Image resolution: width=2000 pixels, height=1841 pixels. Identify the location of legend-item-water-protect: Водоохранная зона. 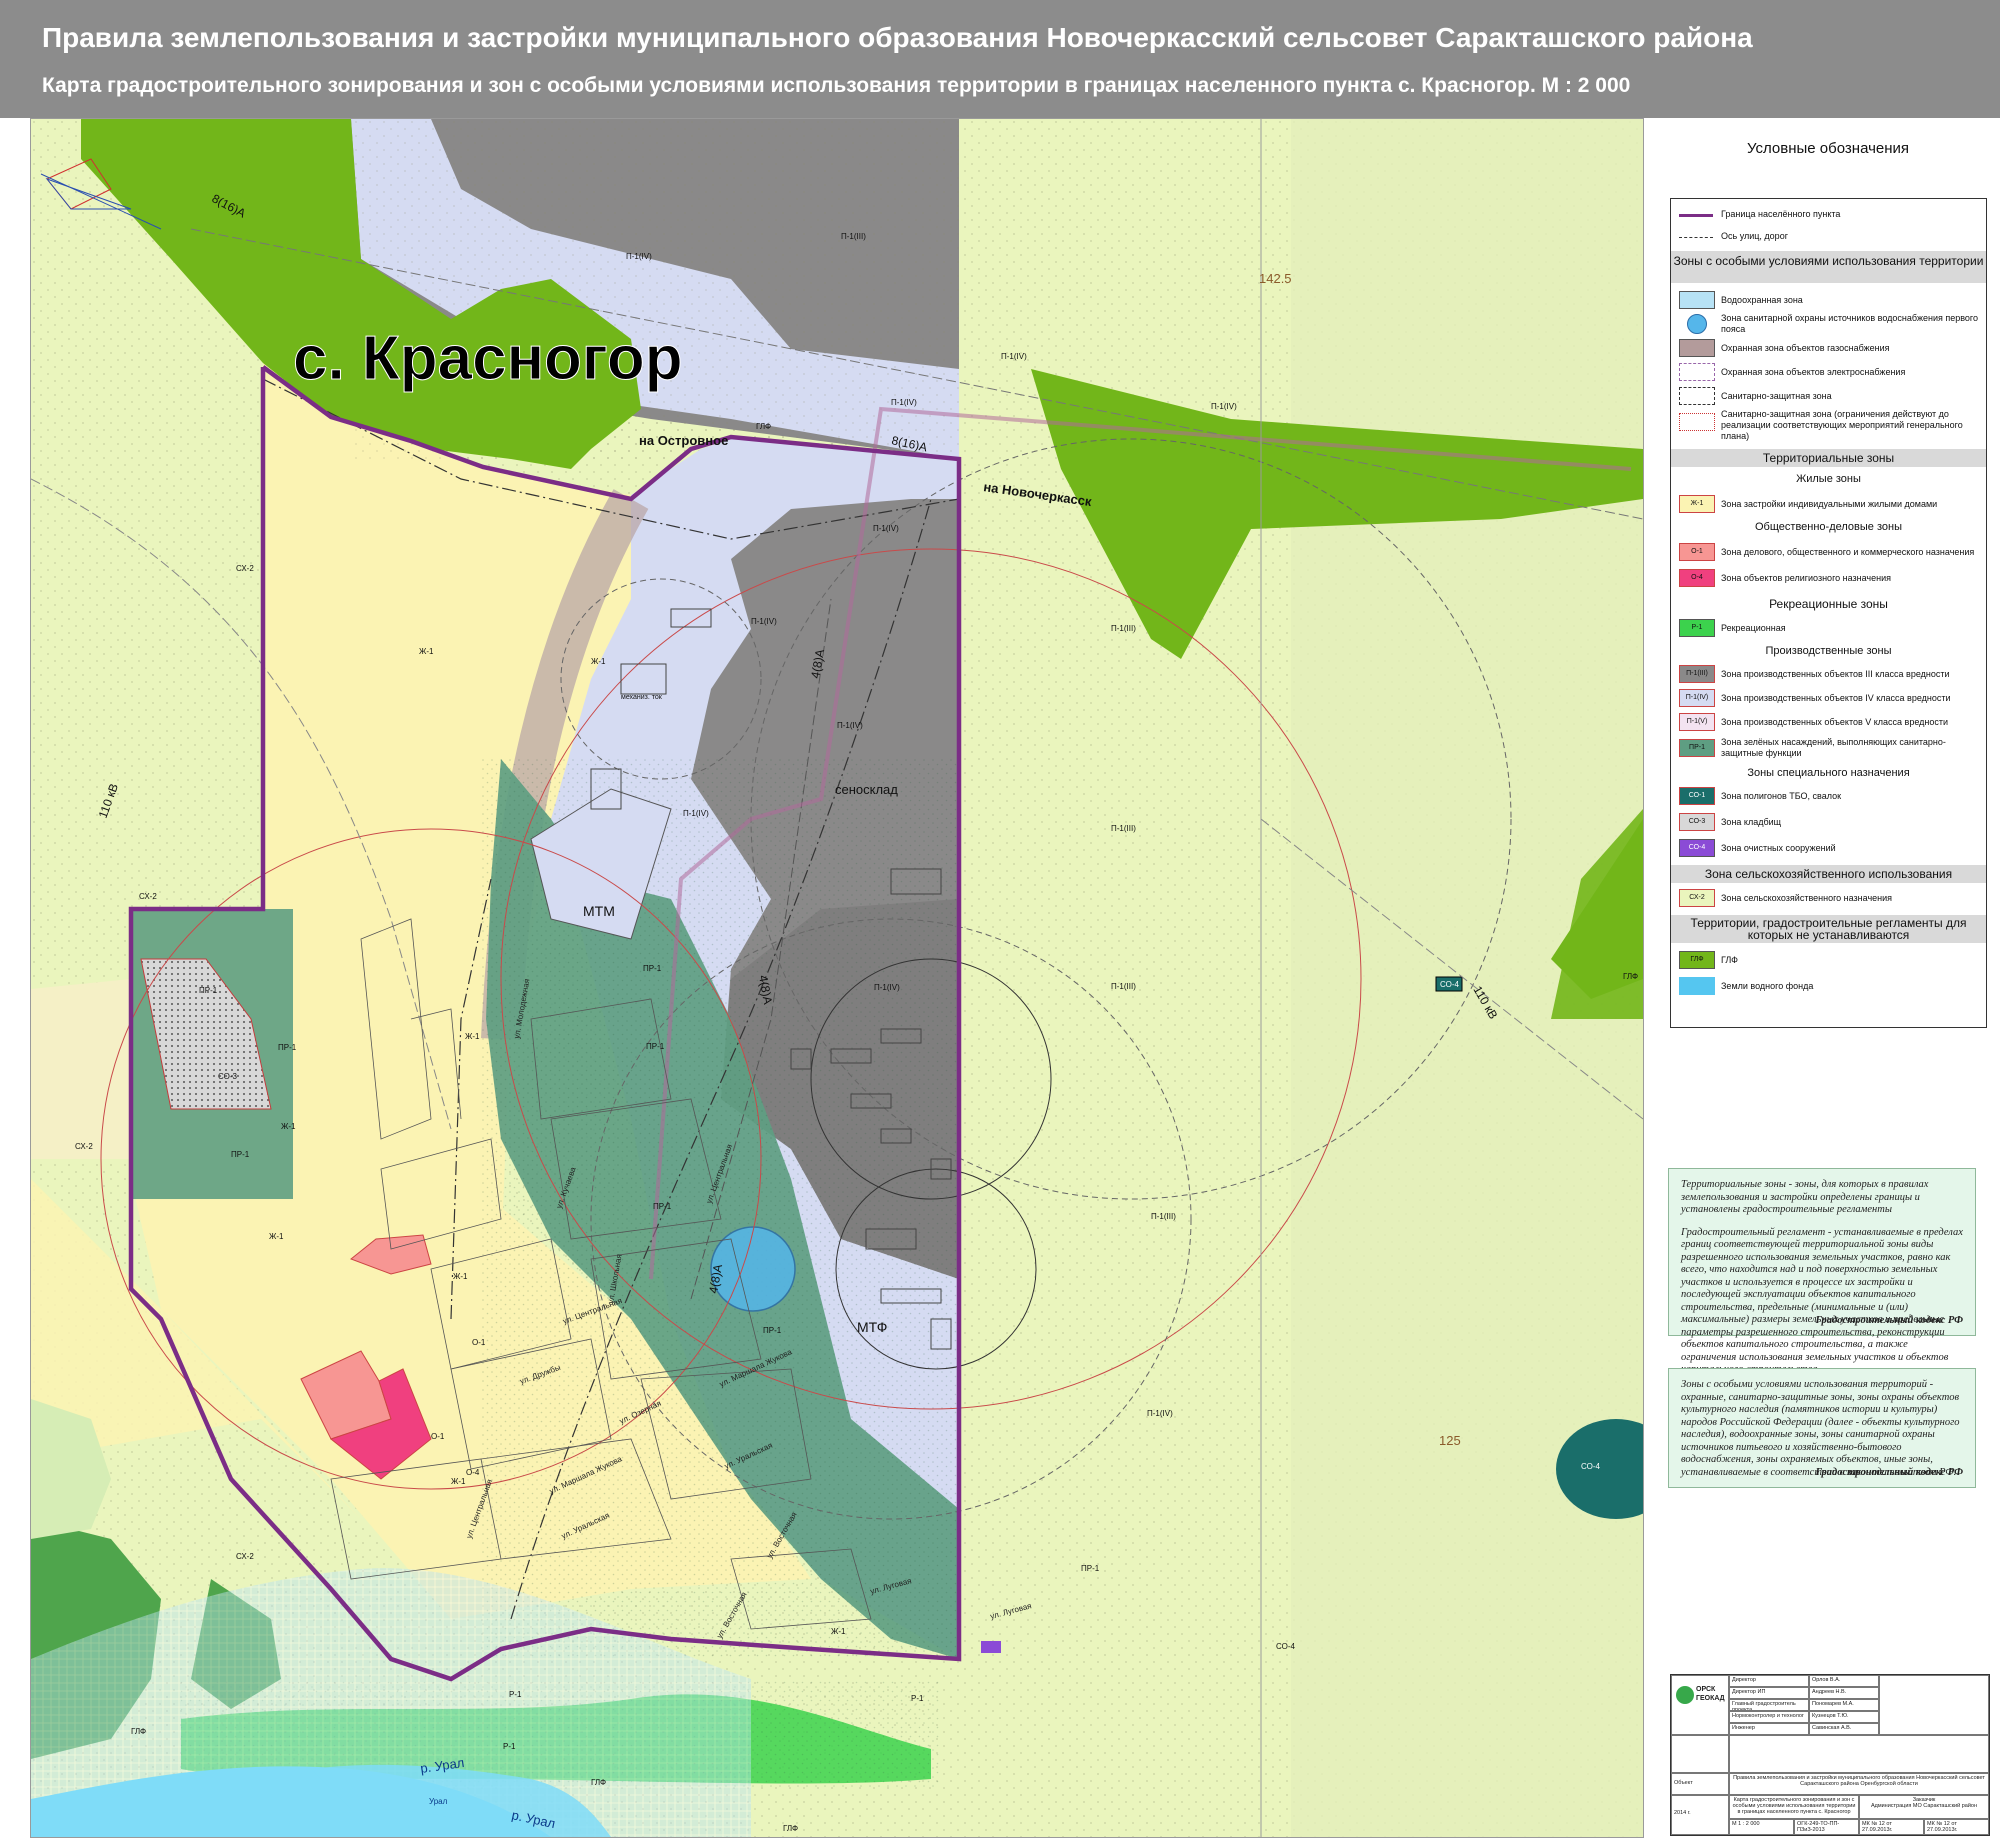
(1828, 300).